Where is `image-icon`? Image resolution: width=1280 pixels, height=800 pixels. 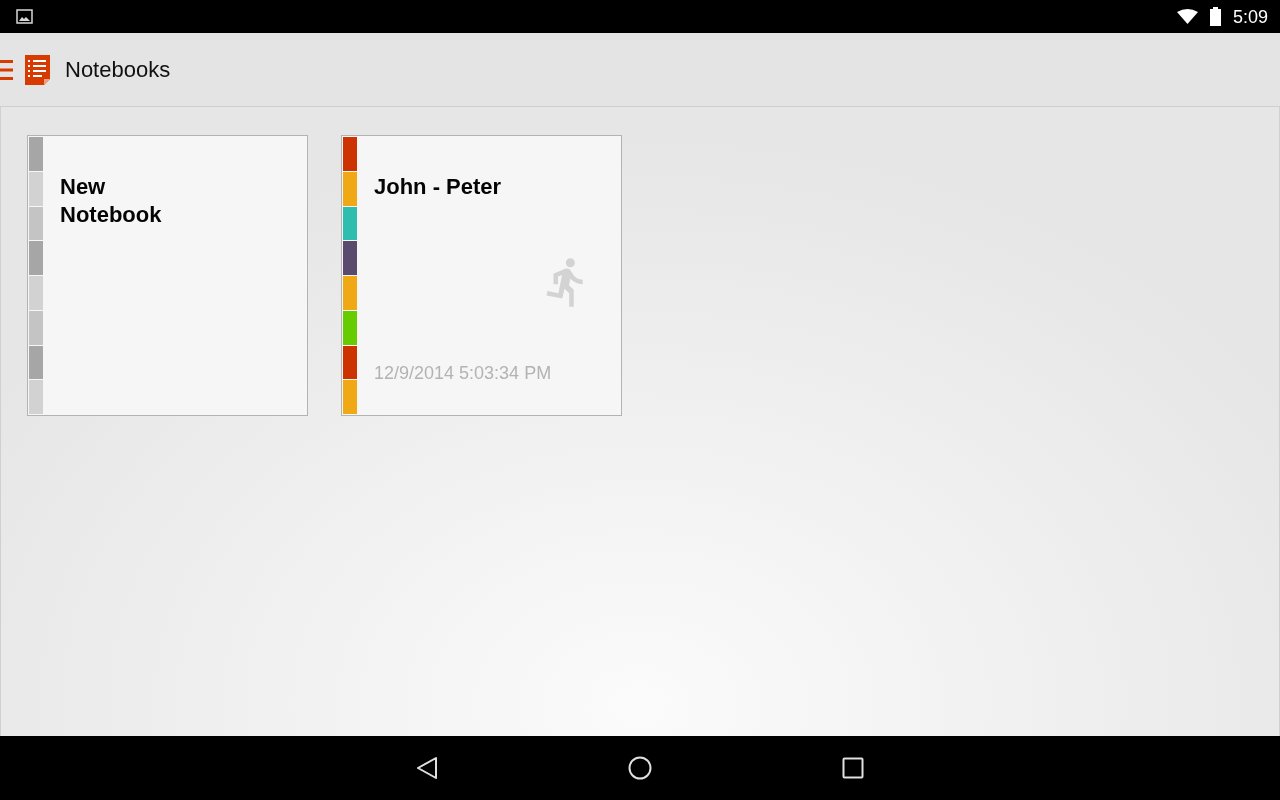
image-icon is located at coordinates (24, 16).